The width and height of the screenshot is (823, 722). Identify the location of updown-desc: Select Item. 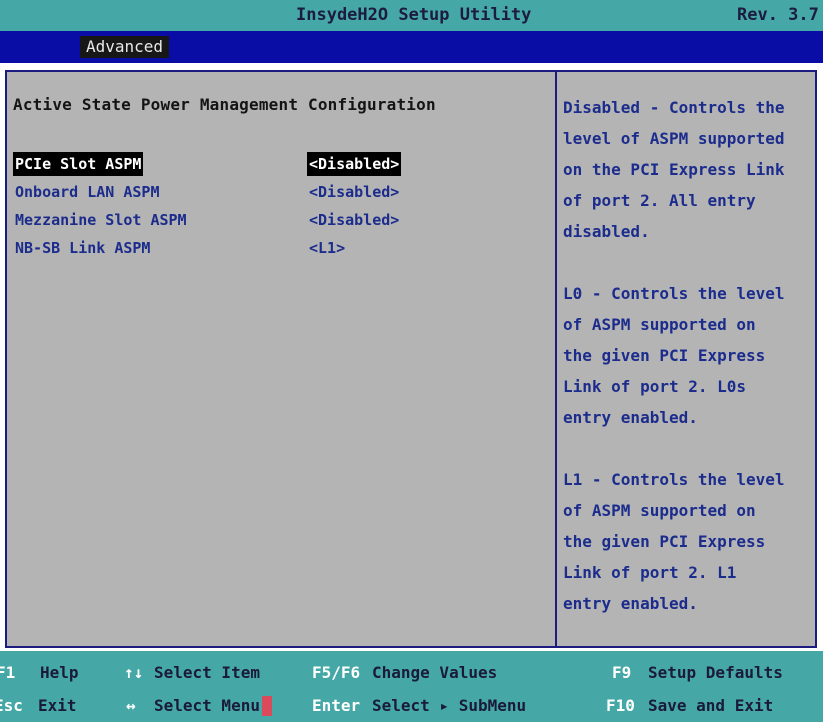
(207, 672).